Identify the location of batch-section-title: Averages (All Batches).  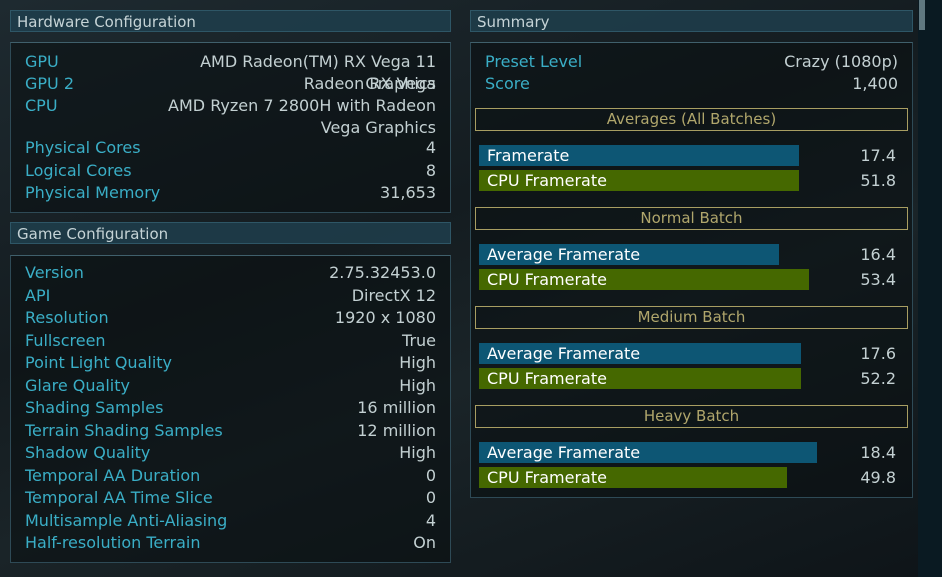
(691, 119).